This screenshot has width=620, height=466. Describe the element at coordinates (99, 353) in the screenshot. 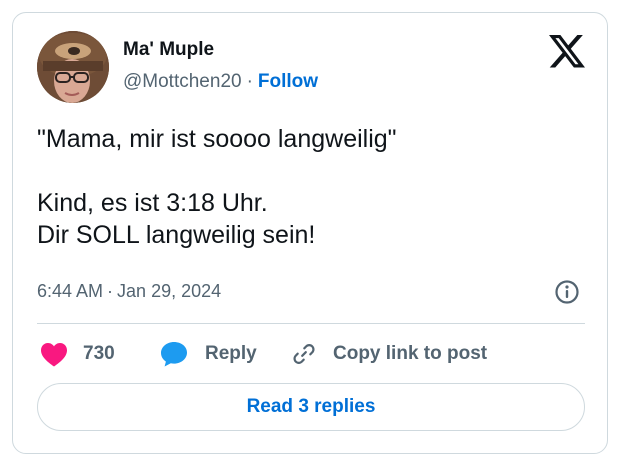

I see `like-count: 730` at that location.